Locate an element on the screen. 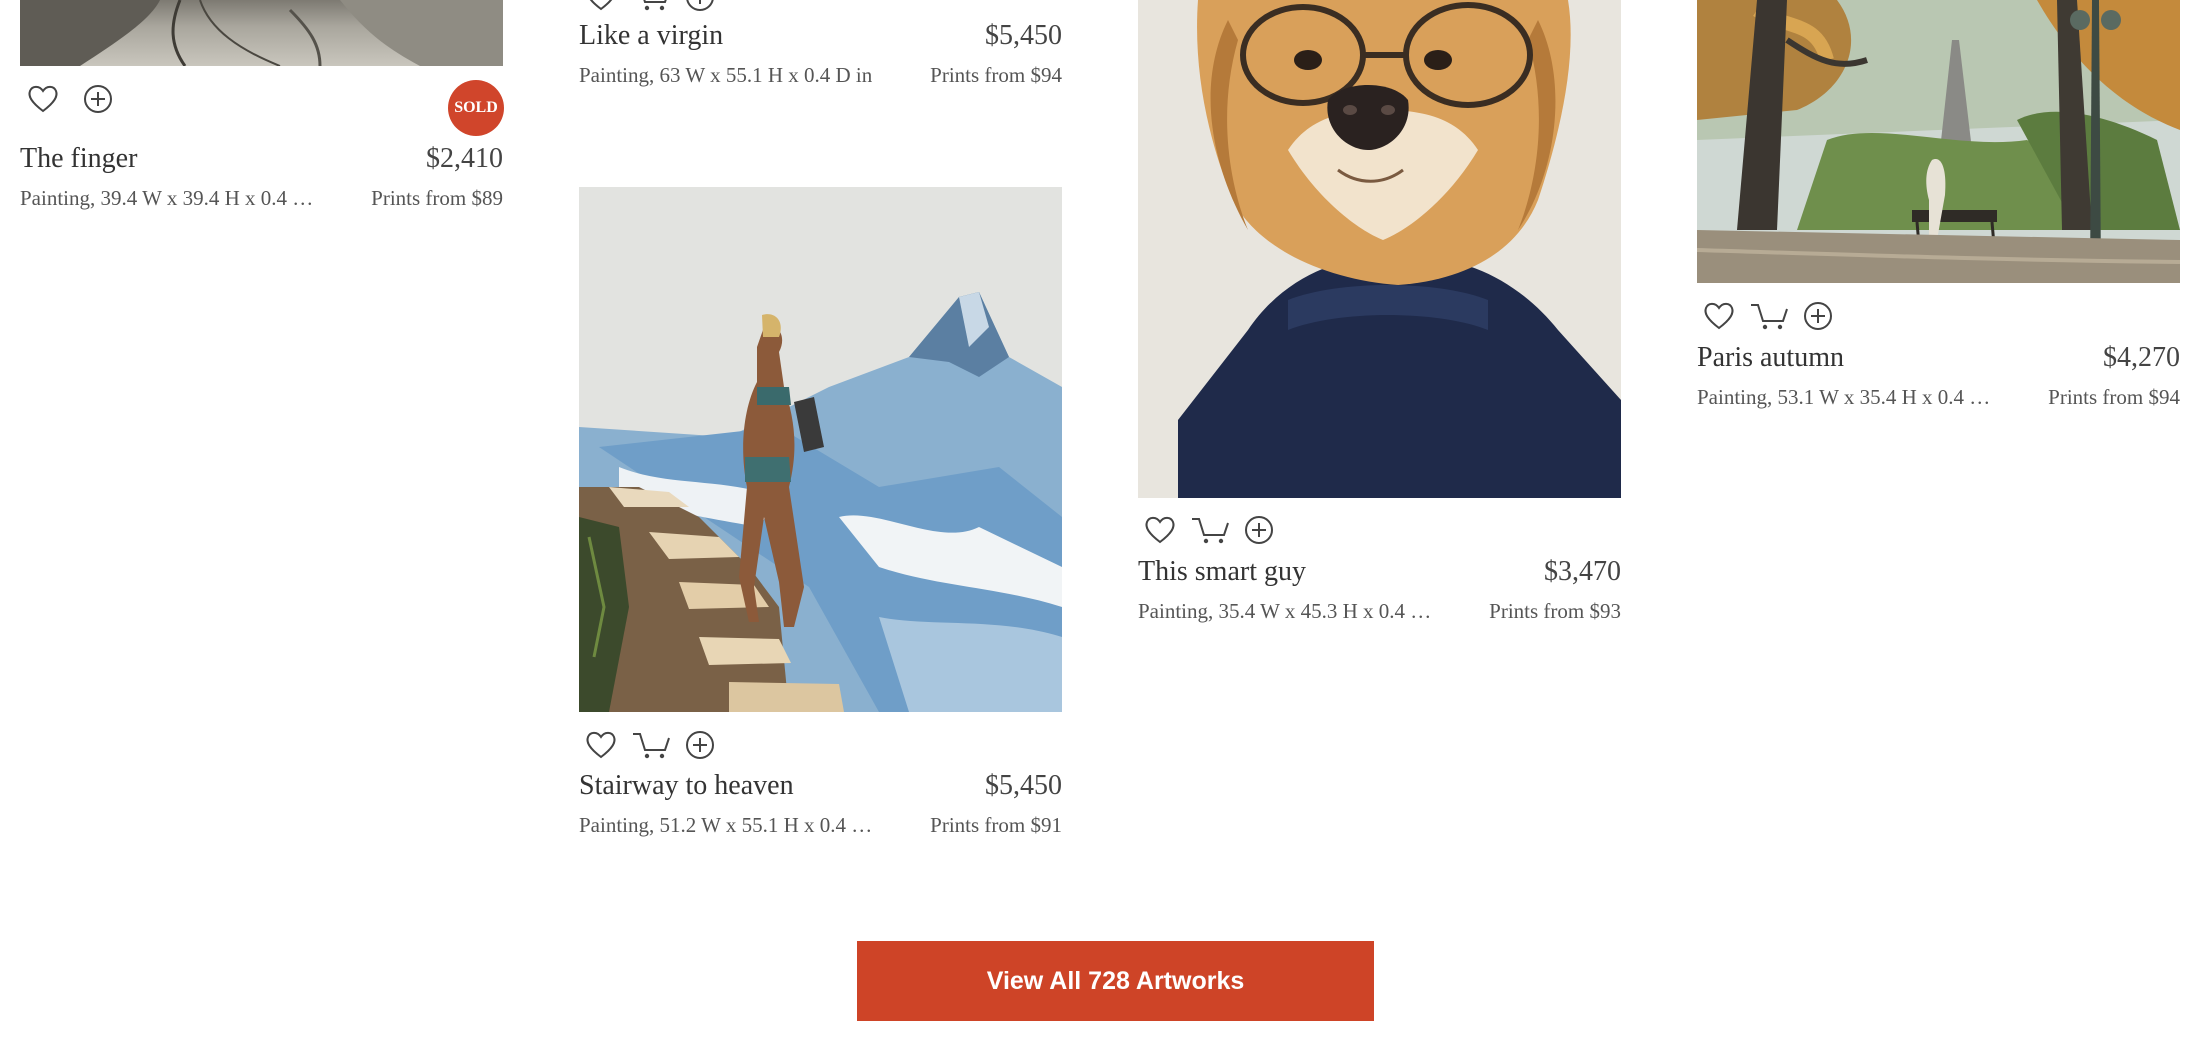 The height and width of the screenshot is (1052, 2190). artwork-price: $3,470 is located at coordinates (1582, 571).